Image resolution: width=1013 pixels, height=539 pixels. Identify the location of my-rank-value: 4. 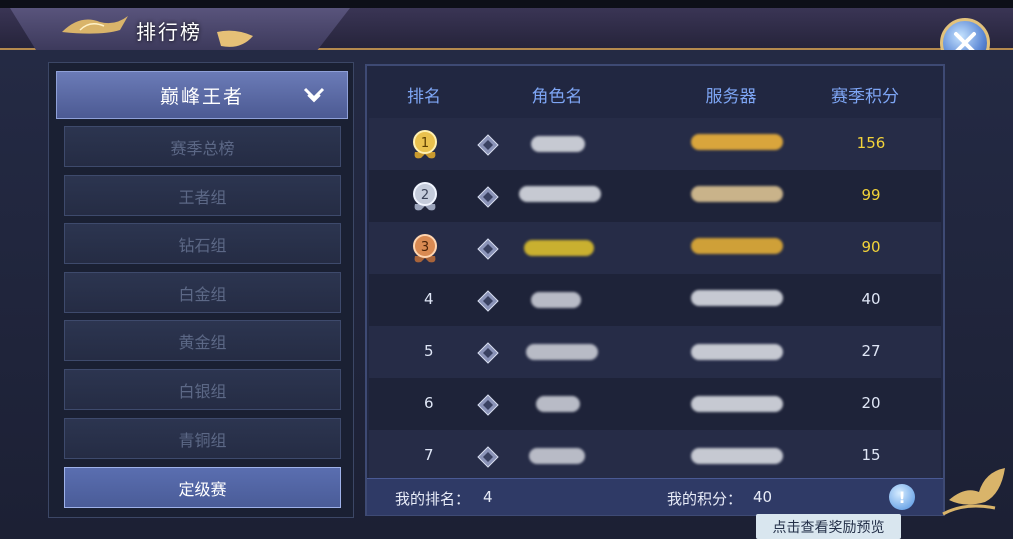
(488, 497).